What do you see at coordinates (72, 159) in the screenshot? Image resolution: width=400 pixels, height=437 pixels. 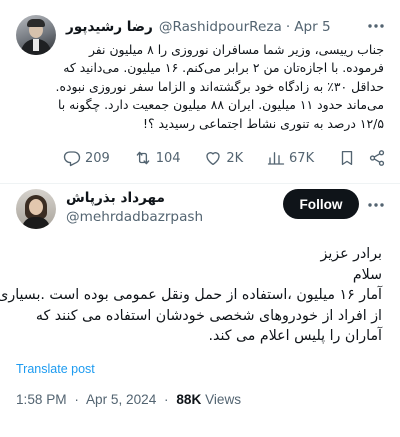 I see `reply-icon` at bounding box center [72, 159].